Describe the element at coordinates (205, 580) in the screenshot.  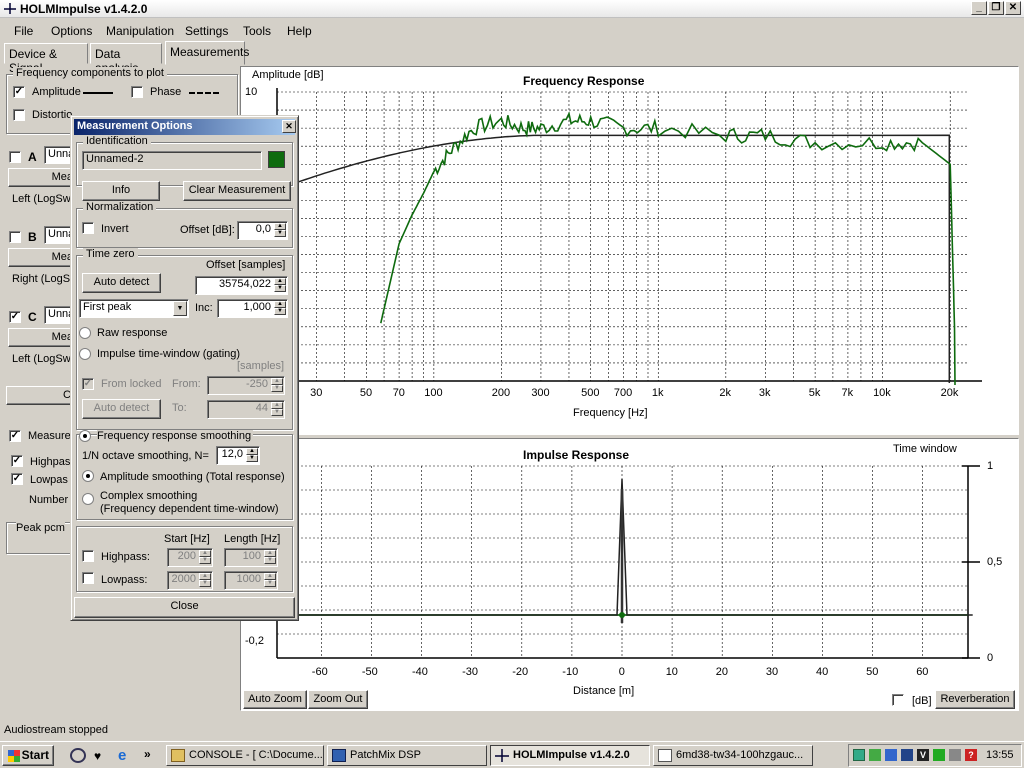
I see `lowpass-start-spinner: ▲ ▼` at that location.